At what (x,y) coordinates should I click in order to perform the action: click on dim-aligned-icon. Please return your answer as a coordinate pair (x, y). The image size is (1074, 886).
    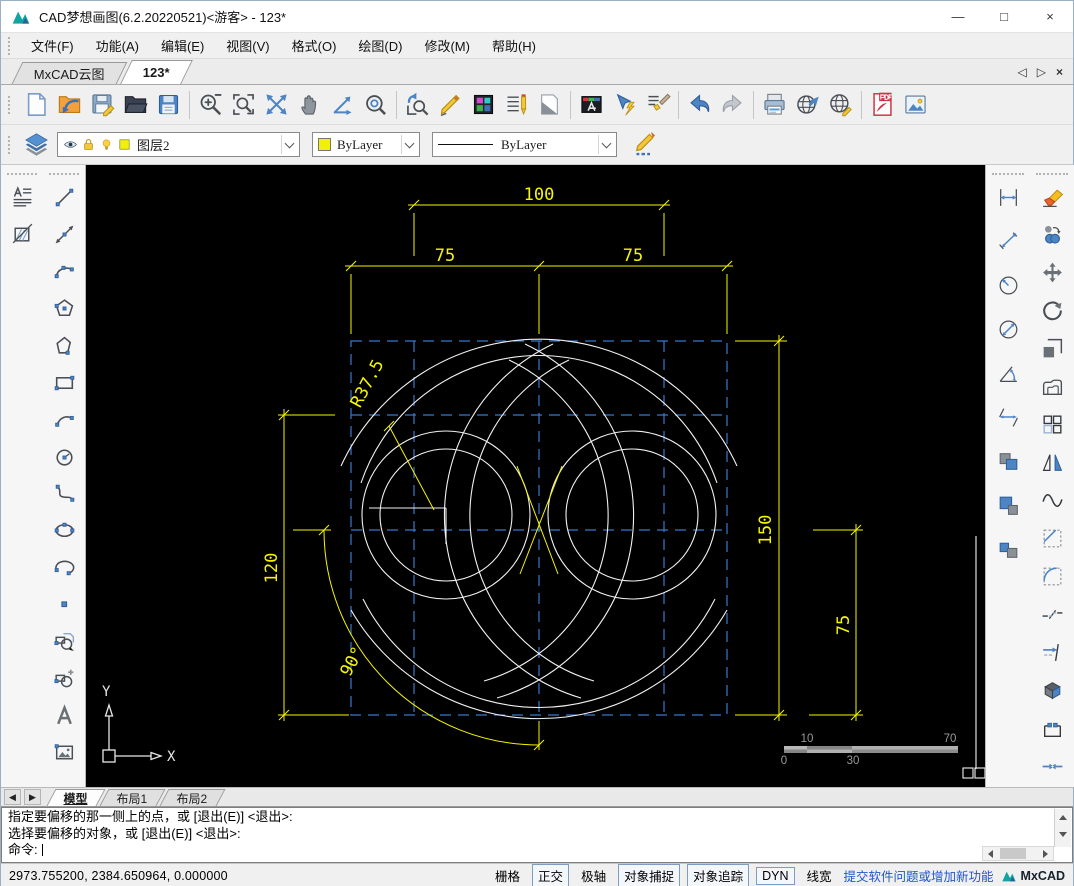
    Looking at the image, I should click on (1008, 241).